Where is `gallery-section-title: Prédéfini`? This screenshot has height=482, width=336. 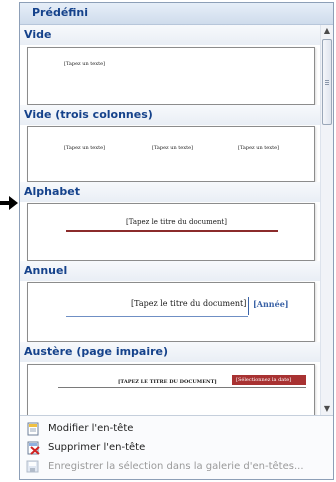
gallery-section-title: Prédéfini is located at coordinates (60, 12).